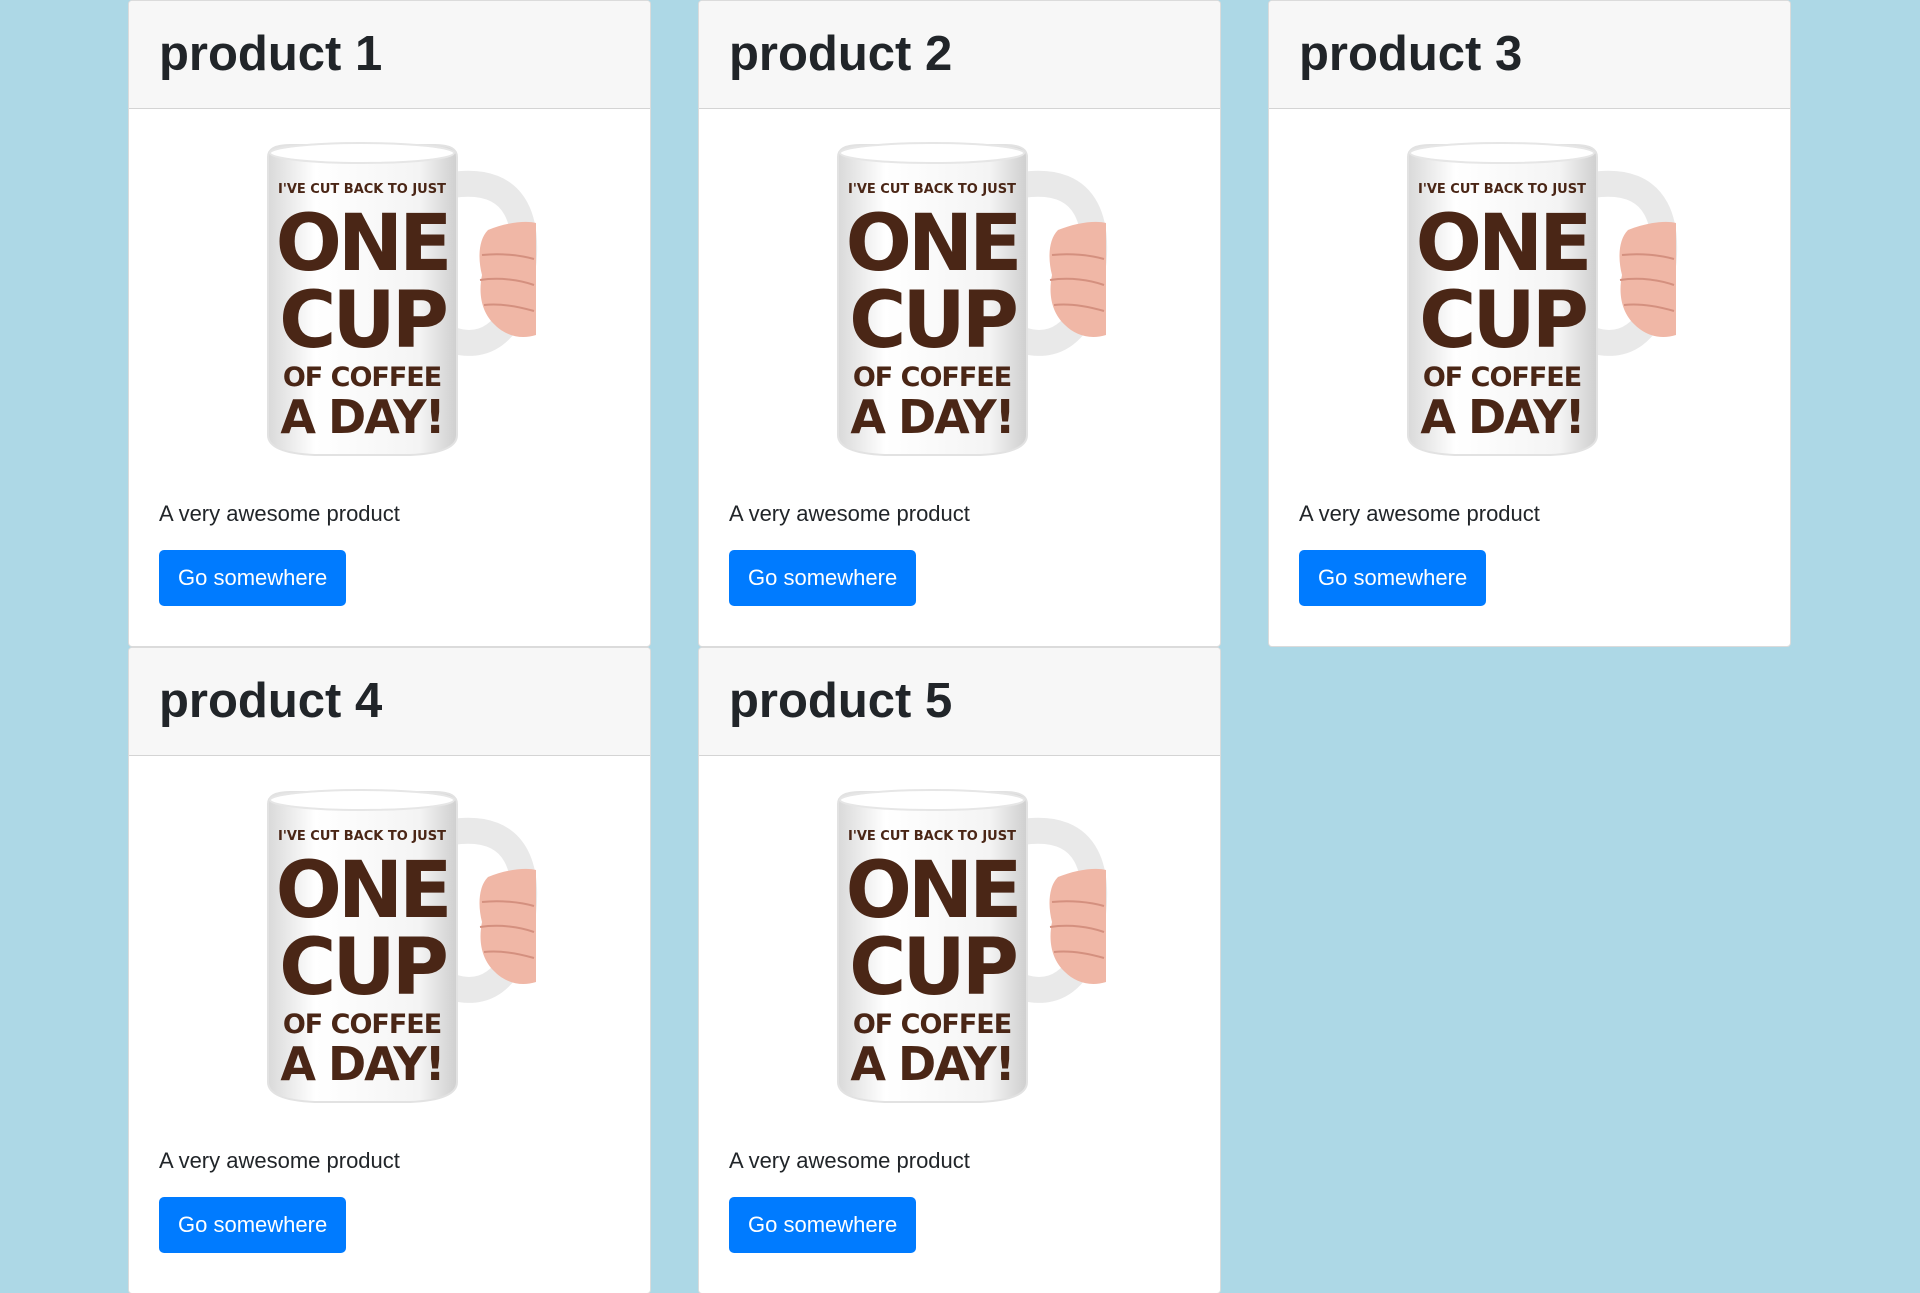 This screenshot has height=1293, width=1920. What do you see at coordinates (959, 55) in the screenshot?
I see `card-header: product 2` at bounding box center [959, 55].